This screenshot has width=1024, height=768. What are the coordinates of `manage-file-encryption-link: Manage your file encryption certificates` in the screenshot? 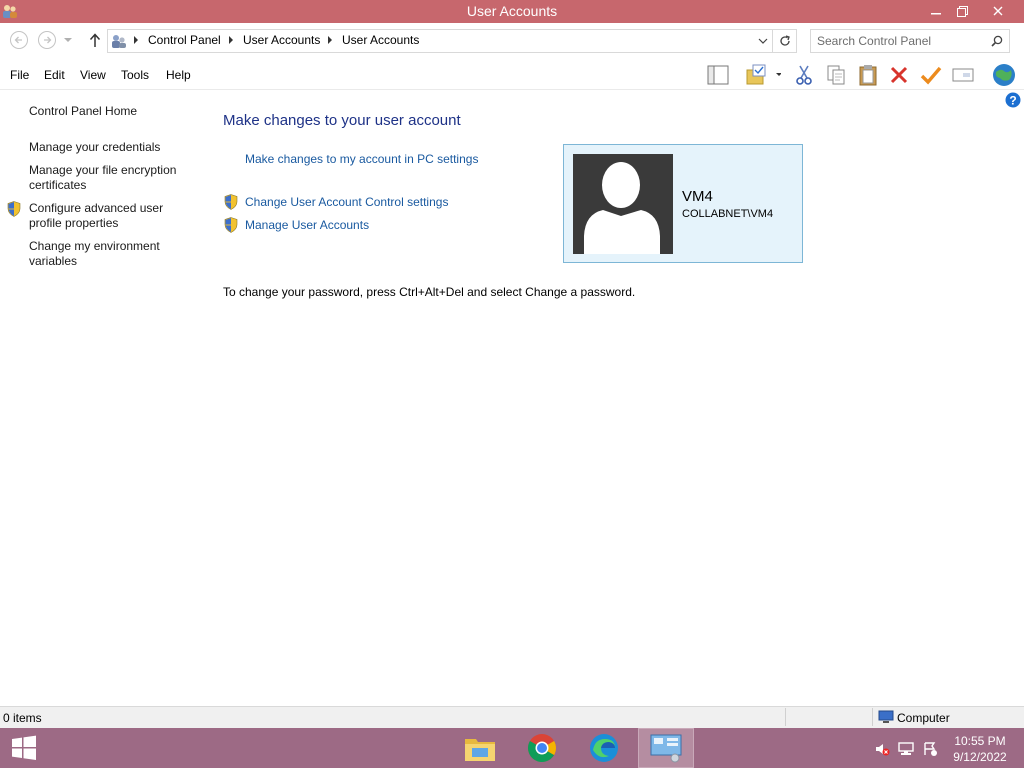 It's located at (109, 178).